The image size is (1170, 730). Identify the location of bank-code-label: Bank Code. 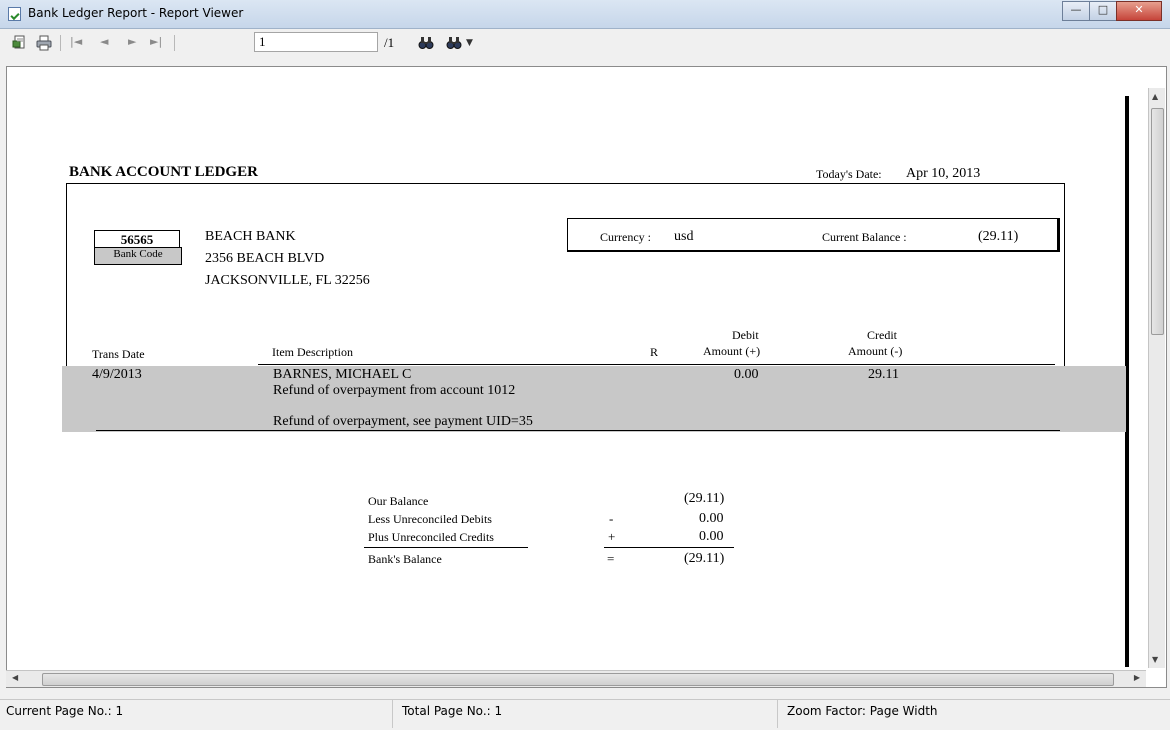
(138, 254).